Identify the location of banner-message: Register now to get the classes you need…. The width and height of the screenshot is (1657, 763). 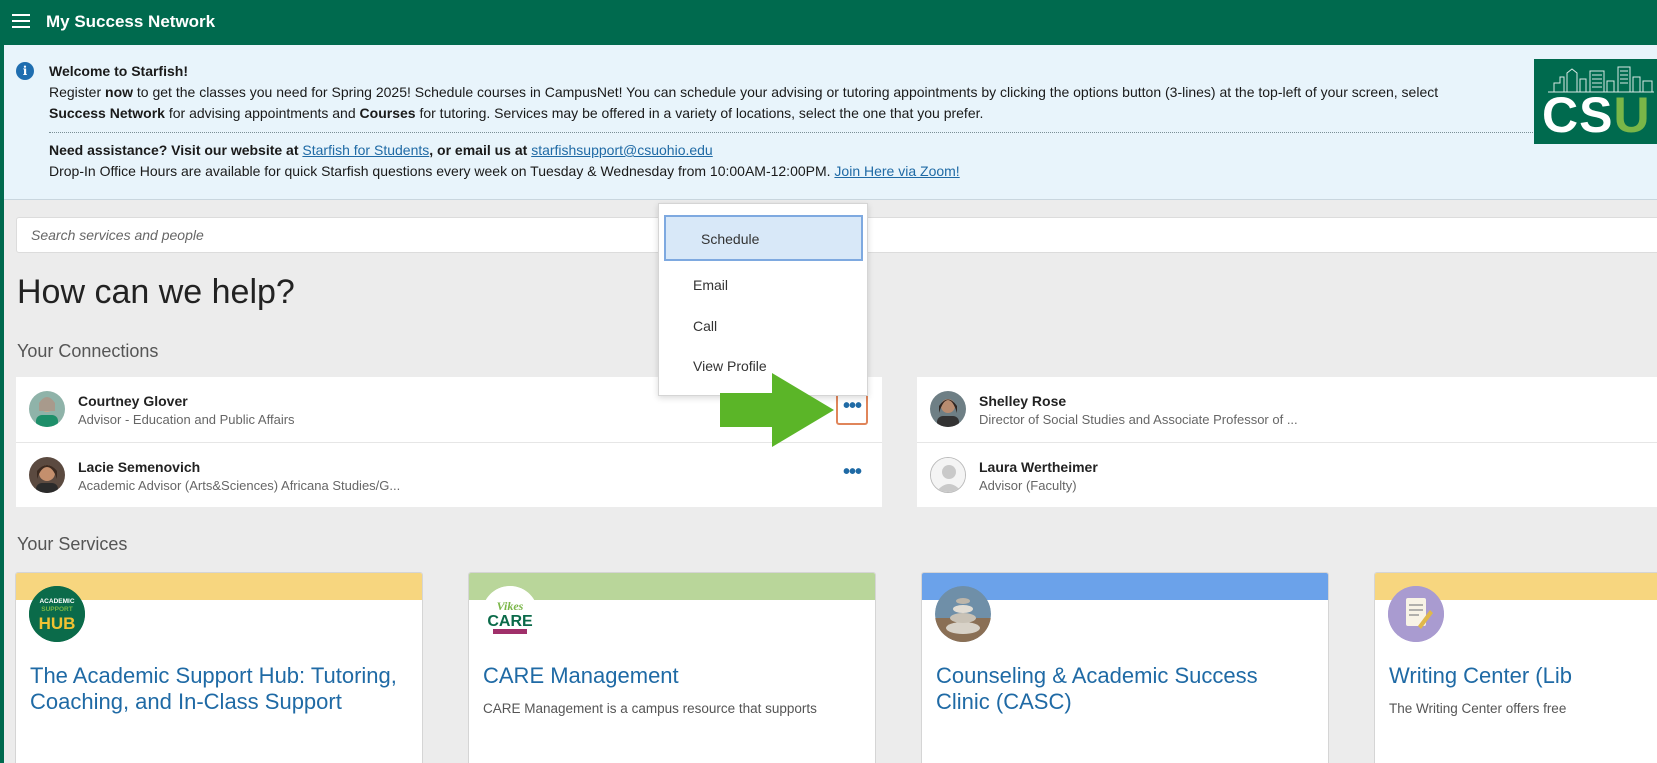
(744, 102).